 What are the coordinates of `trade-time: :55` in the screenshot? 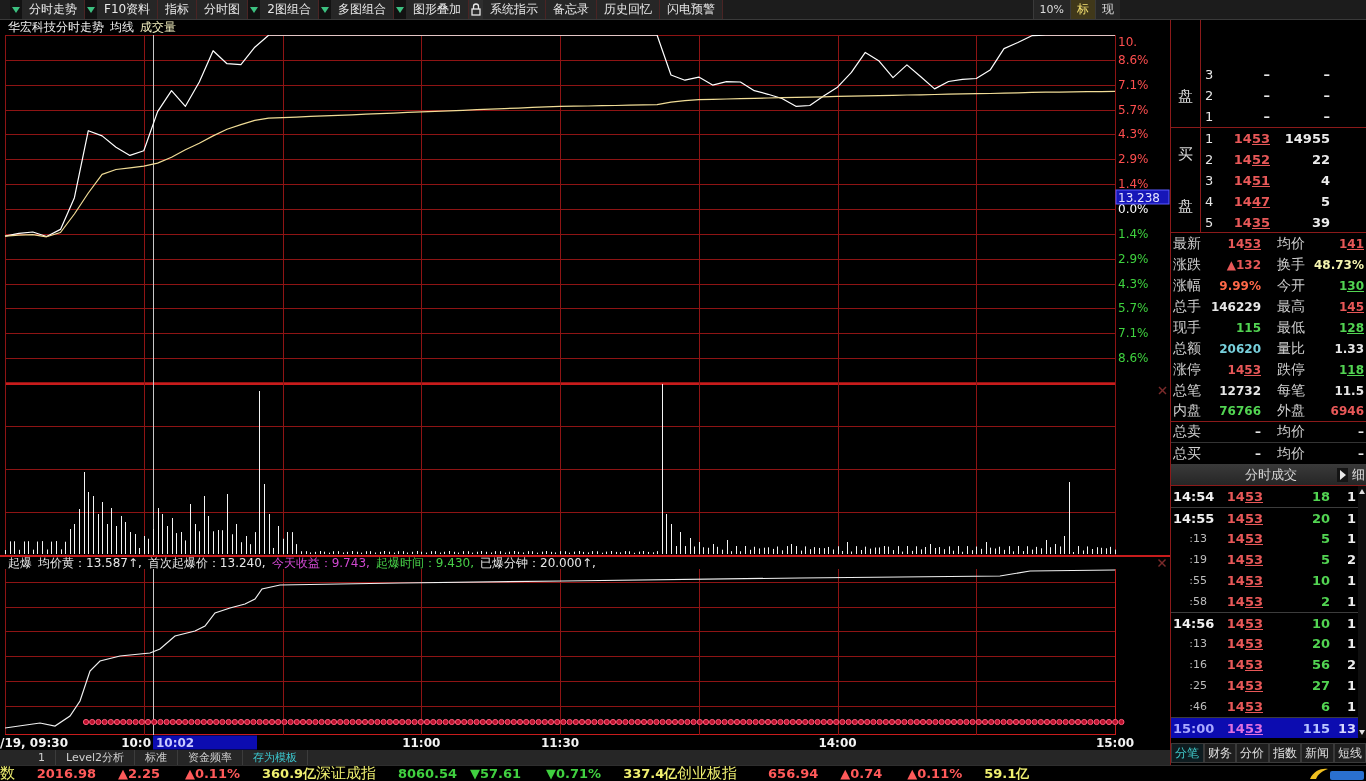 It's located at (1198, 580).